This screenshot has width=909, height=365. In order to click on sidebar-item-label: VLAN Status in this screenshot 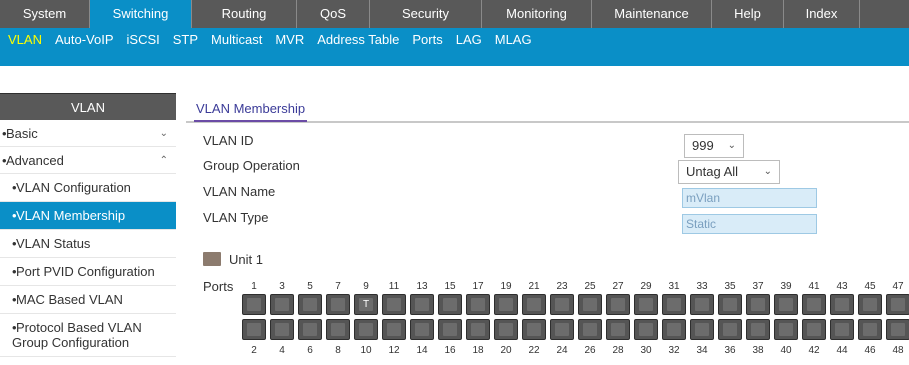, I will do `click(53, 243)`.